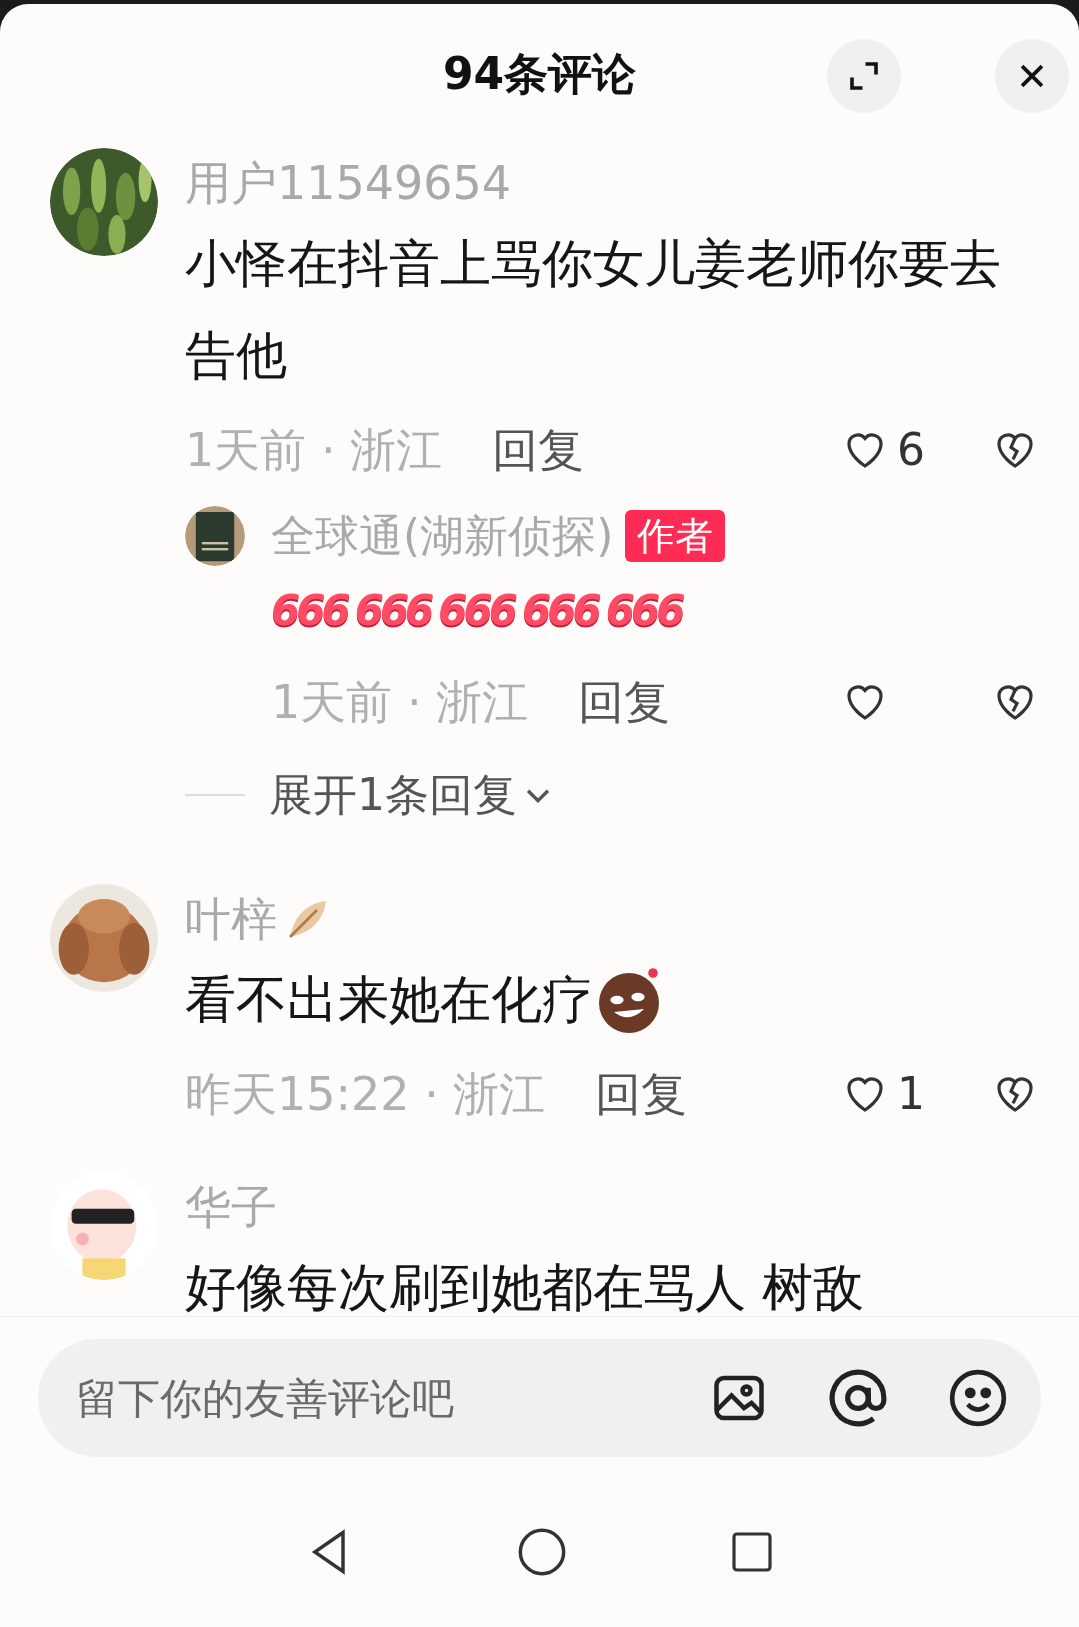 The height and width of the screenshot is (1627, 1079). I want to click on comment-text: 看不出来她在化疗, so click(389, 1000).